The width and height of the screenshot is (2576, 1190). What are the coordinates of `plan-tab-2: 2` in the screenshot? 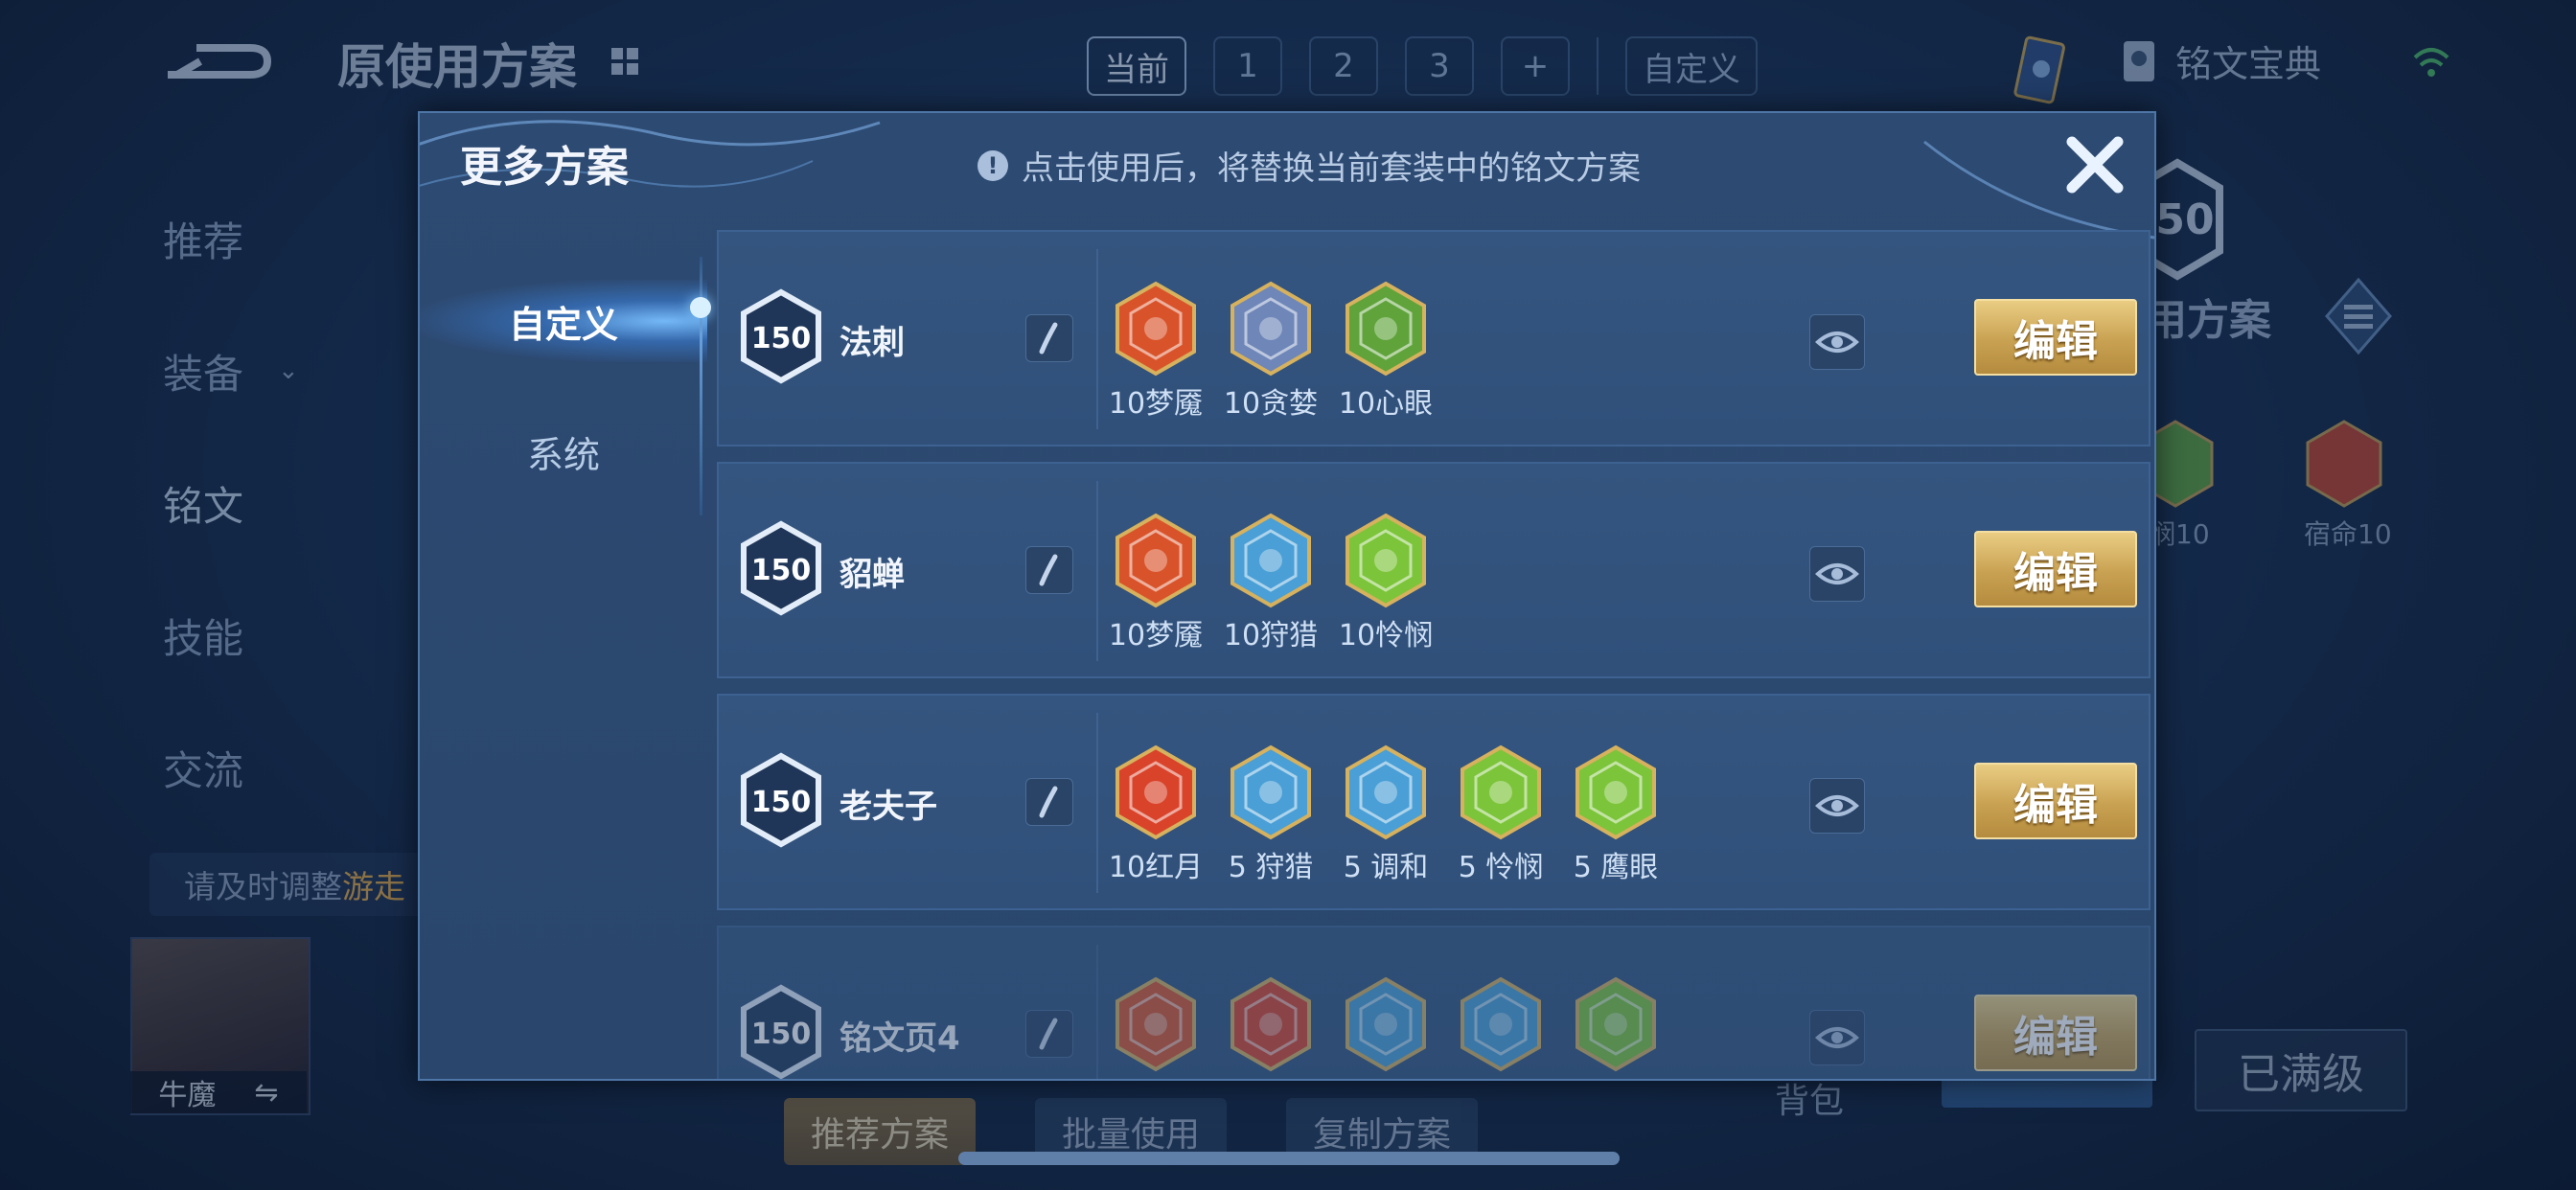 It's located at (1343, 66).